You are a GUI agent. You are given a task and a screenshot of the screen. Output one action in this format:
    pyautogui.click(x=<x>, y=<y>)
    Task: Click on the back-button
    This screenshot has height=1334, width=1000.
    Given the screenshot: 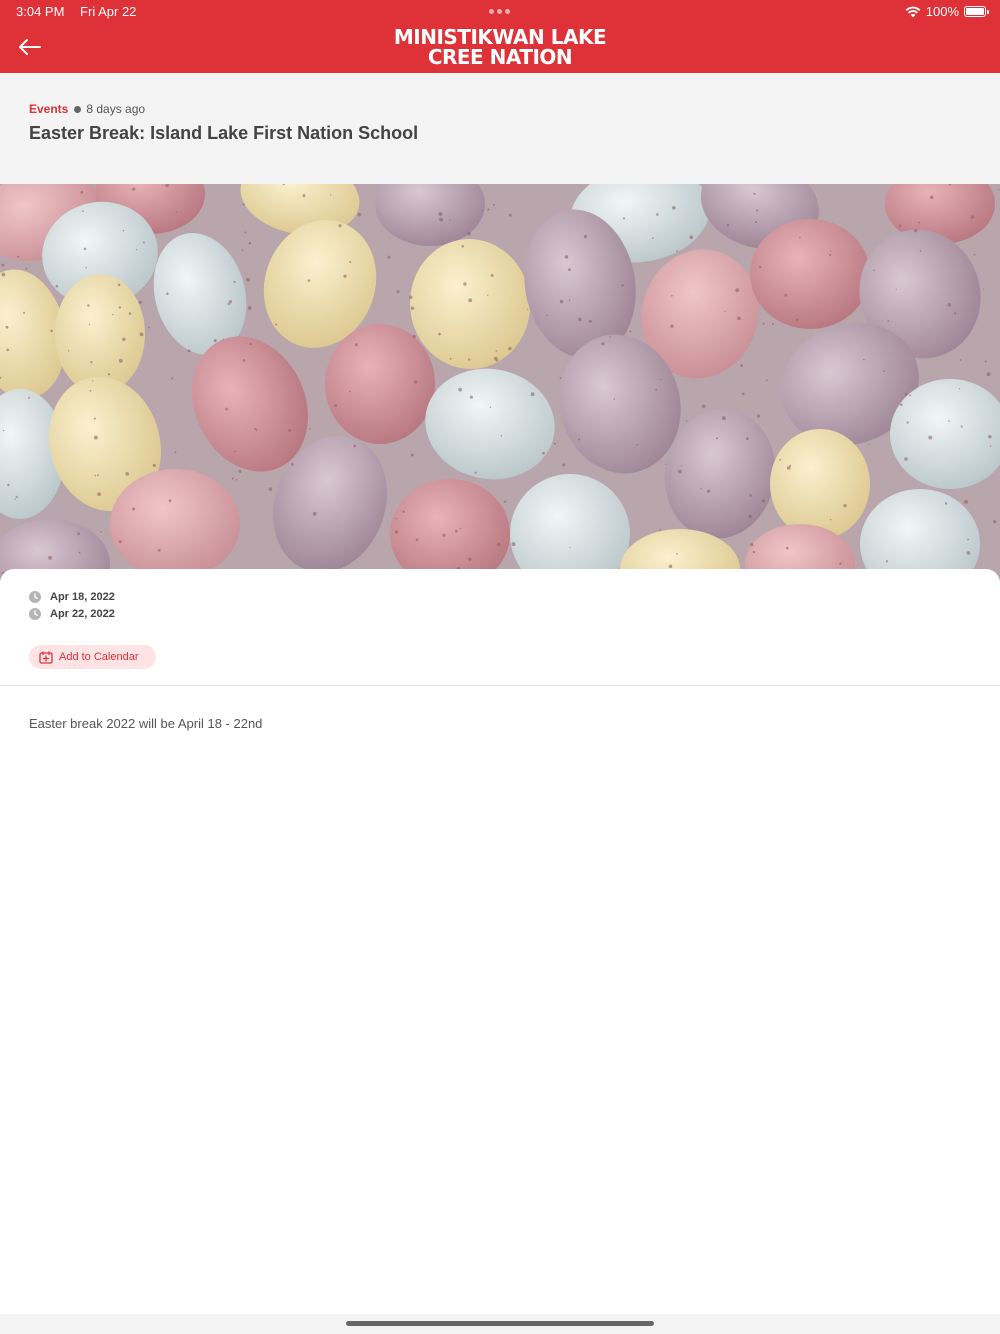 What is the action you would take?
    pyautogui.click(x=29, y=47)
    